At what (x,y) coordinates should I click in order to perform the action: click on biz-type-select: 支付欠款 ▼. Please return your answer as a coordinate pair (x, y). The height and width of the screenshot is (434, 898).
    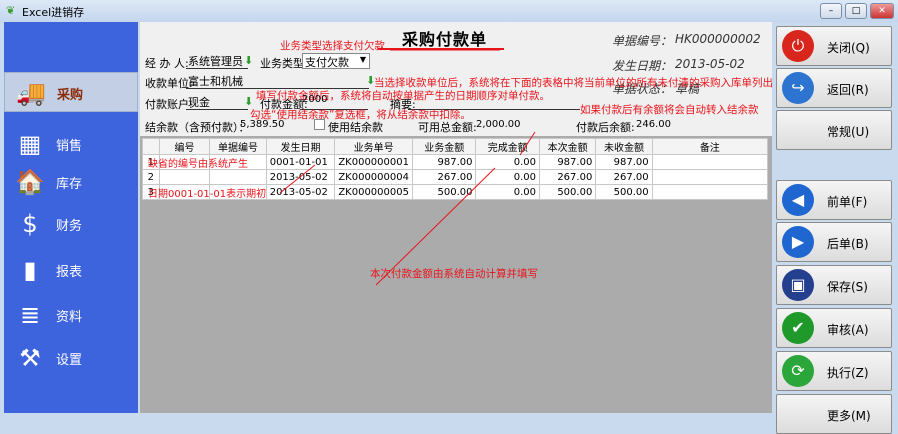
    Looking at the image, I should click on (336, 61).